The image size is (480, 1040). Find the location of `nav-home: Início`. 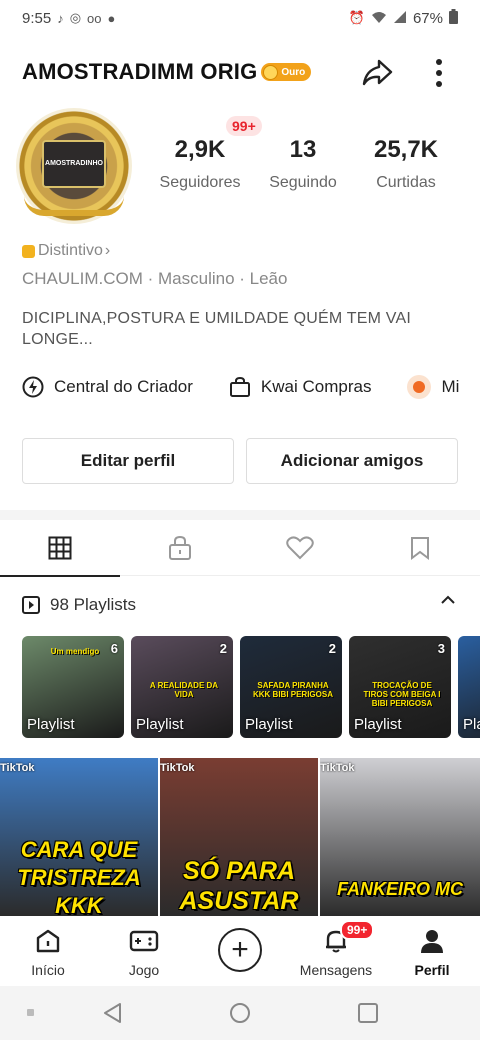

nav-home: Início is located at coordinates (48, 951).